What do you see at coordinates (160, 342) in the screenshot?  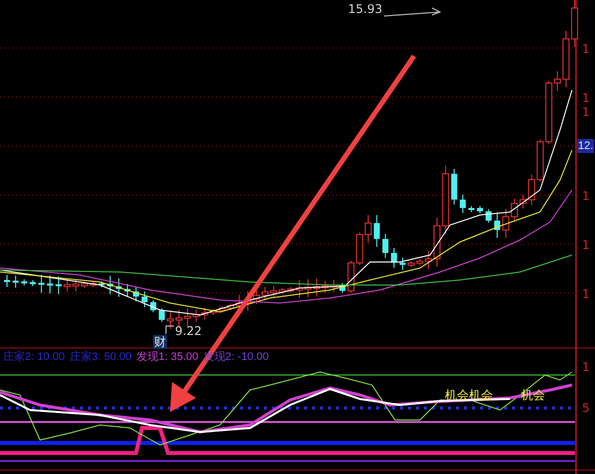 I see `marker-badge: 财` at bounding box center [160, 342].